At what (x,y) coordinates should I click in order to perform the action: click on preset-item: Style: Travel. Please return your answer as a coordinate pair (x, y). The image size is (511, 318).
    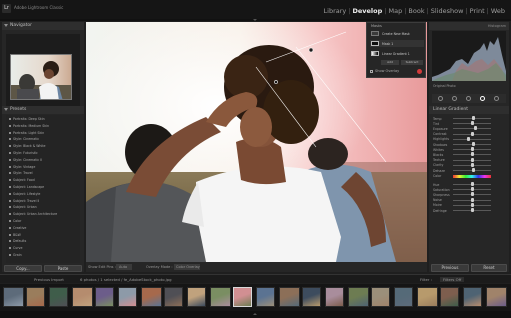
    Looking at the image, I should click on (21, 173).